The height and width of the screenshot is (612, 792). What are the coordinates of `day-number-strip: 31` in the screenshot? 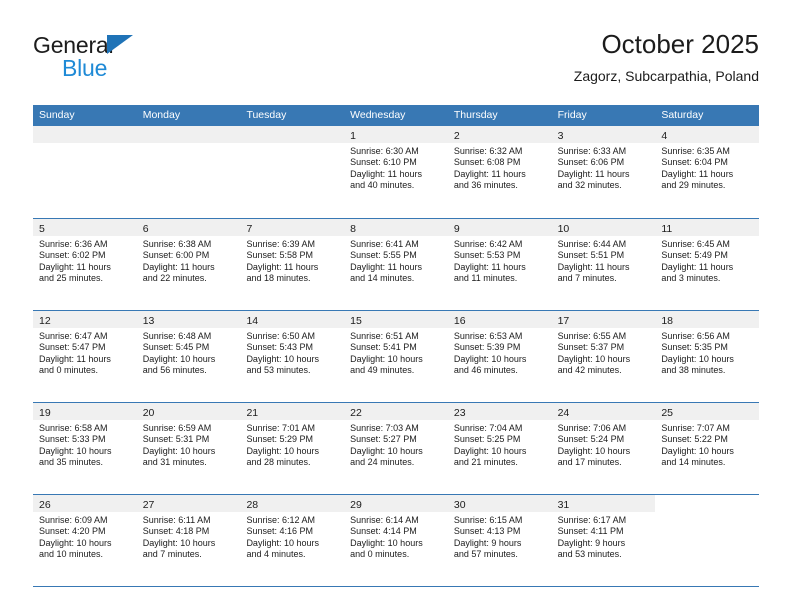 It's located at (603, 503).